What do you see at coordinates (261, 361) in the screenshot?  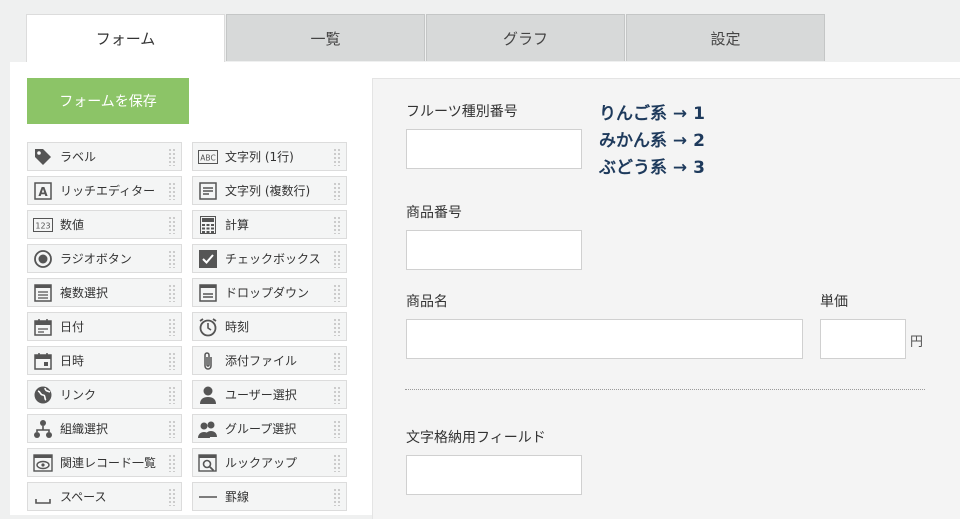 I see `palette-item-text: 添付ファイル` at bounding box center [261, 361].